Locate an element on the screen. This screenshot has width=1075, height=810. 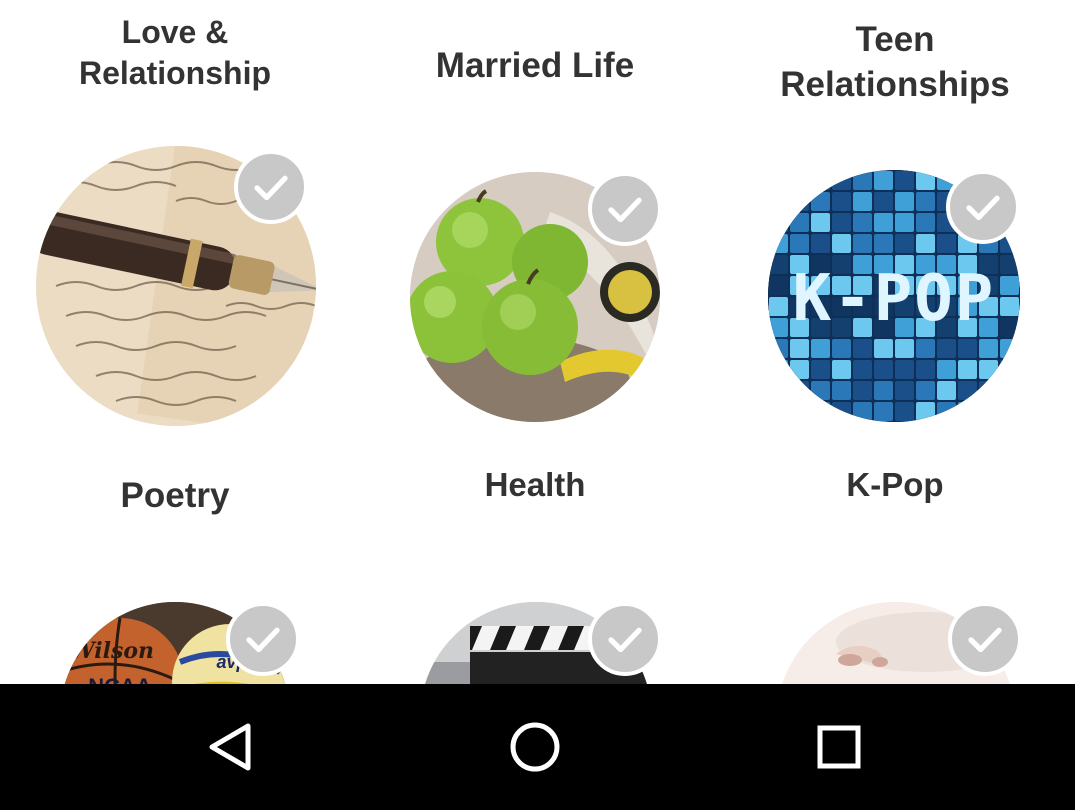
home-button is located at coordinates (535, 747).